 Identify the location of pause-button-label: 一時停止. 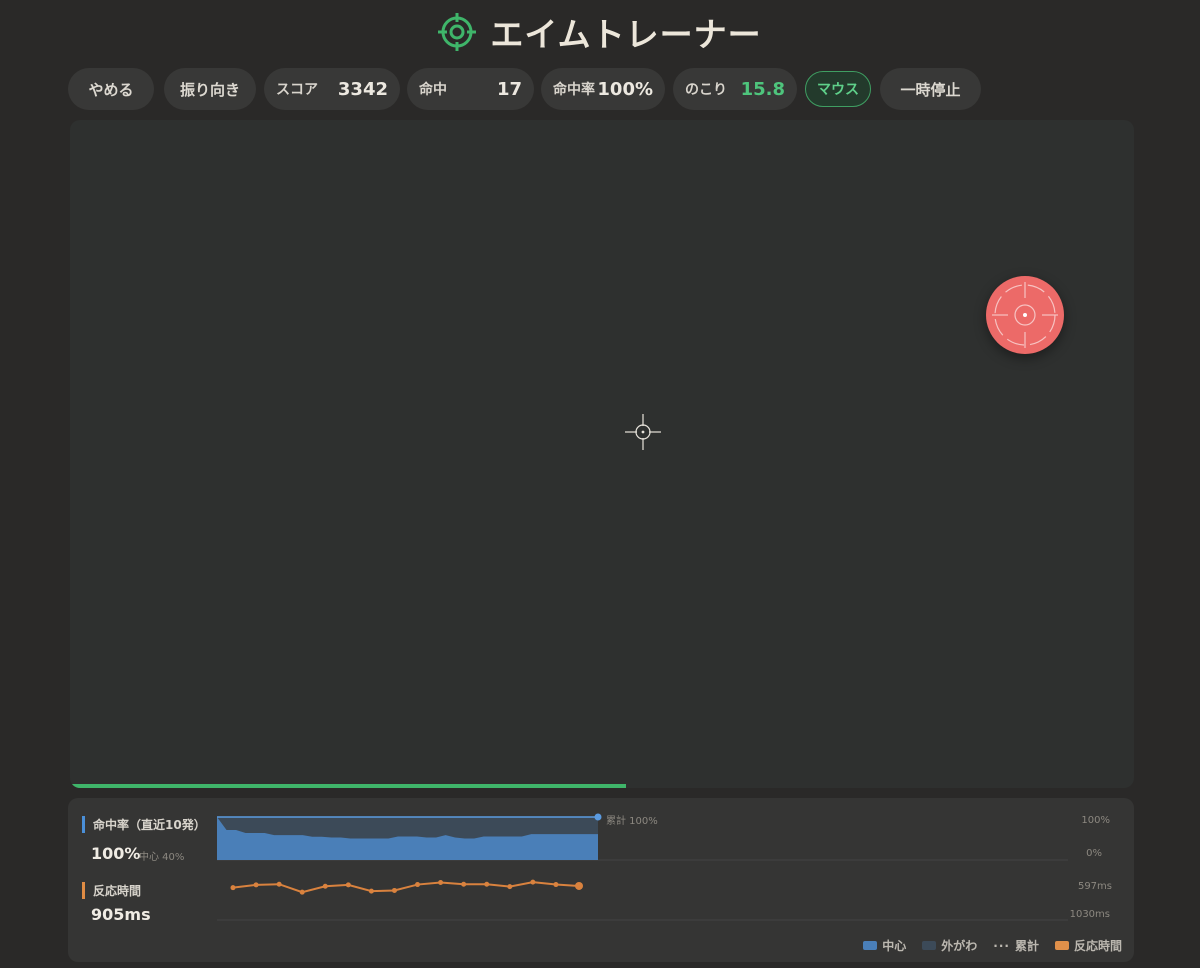
(930, 89).